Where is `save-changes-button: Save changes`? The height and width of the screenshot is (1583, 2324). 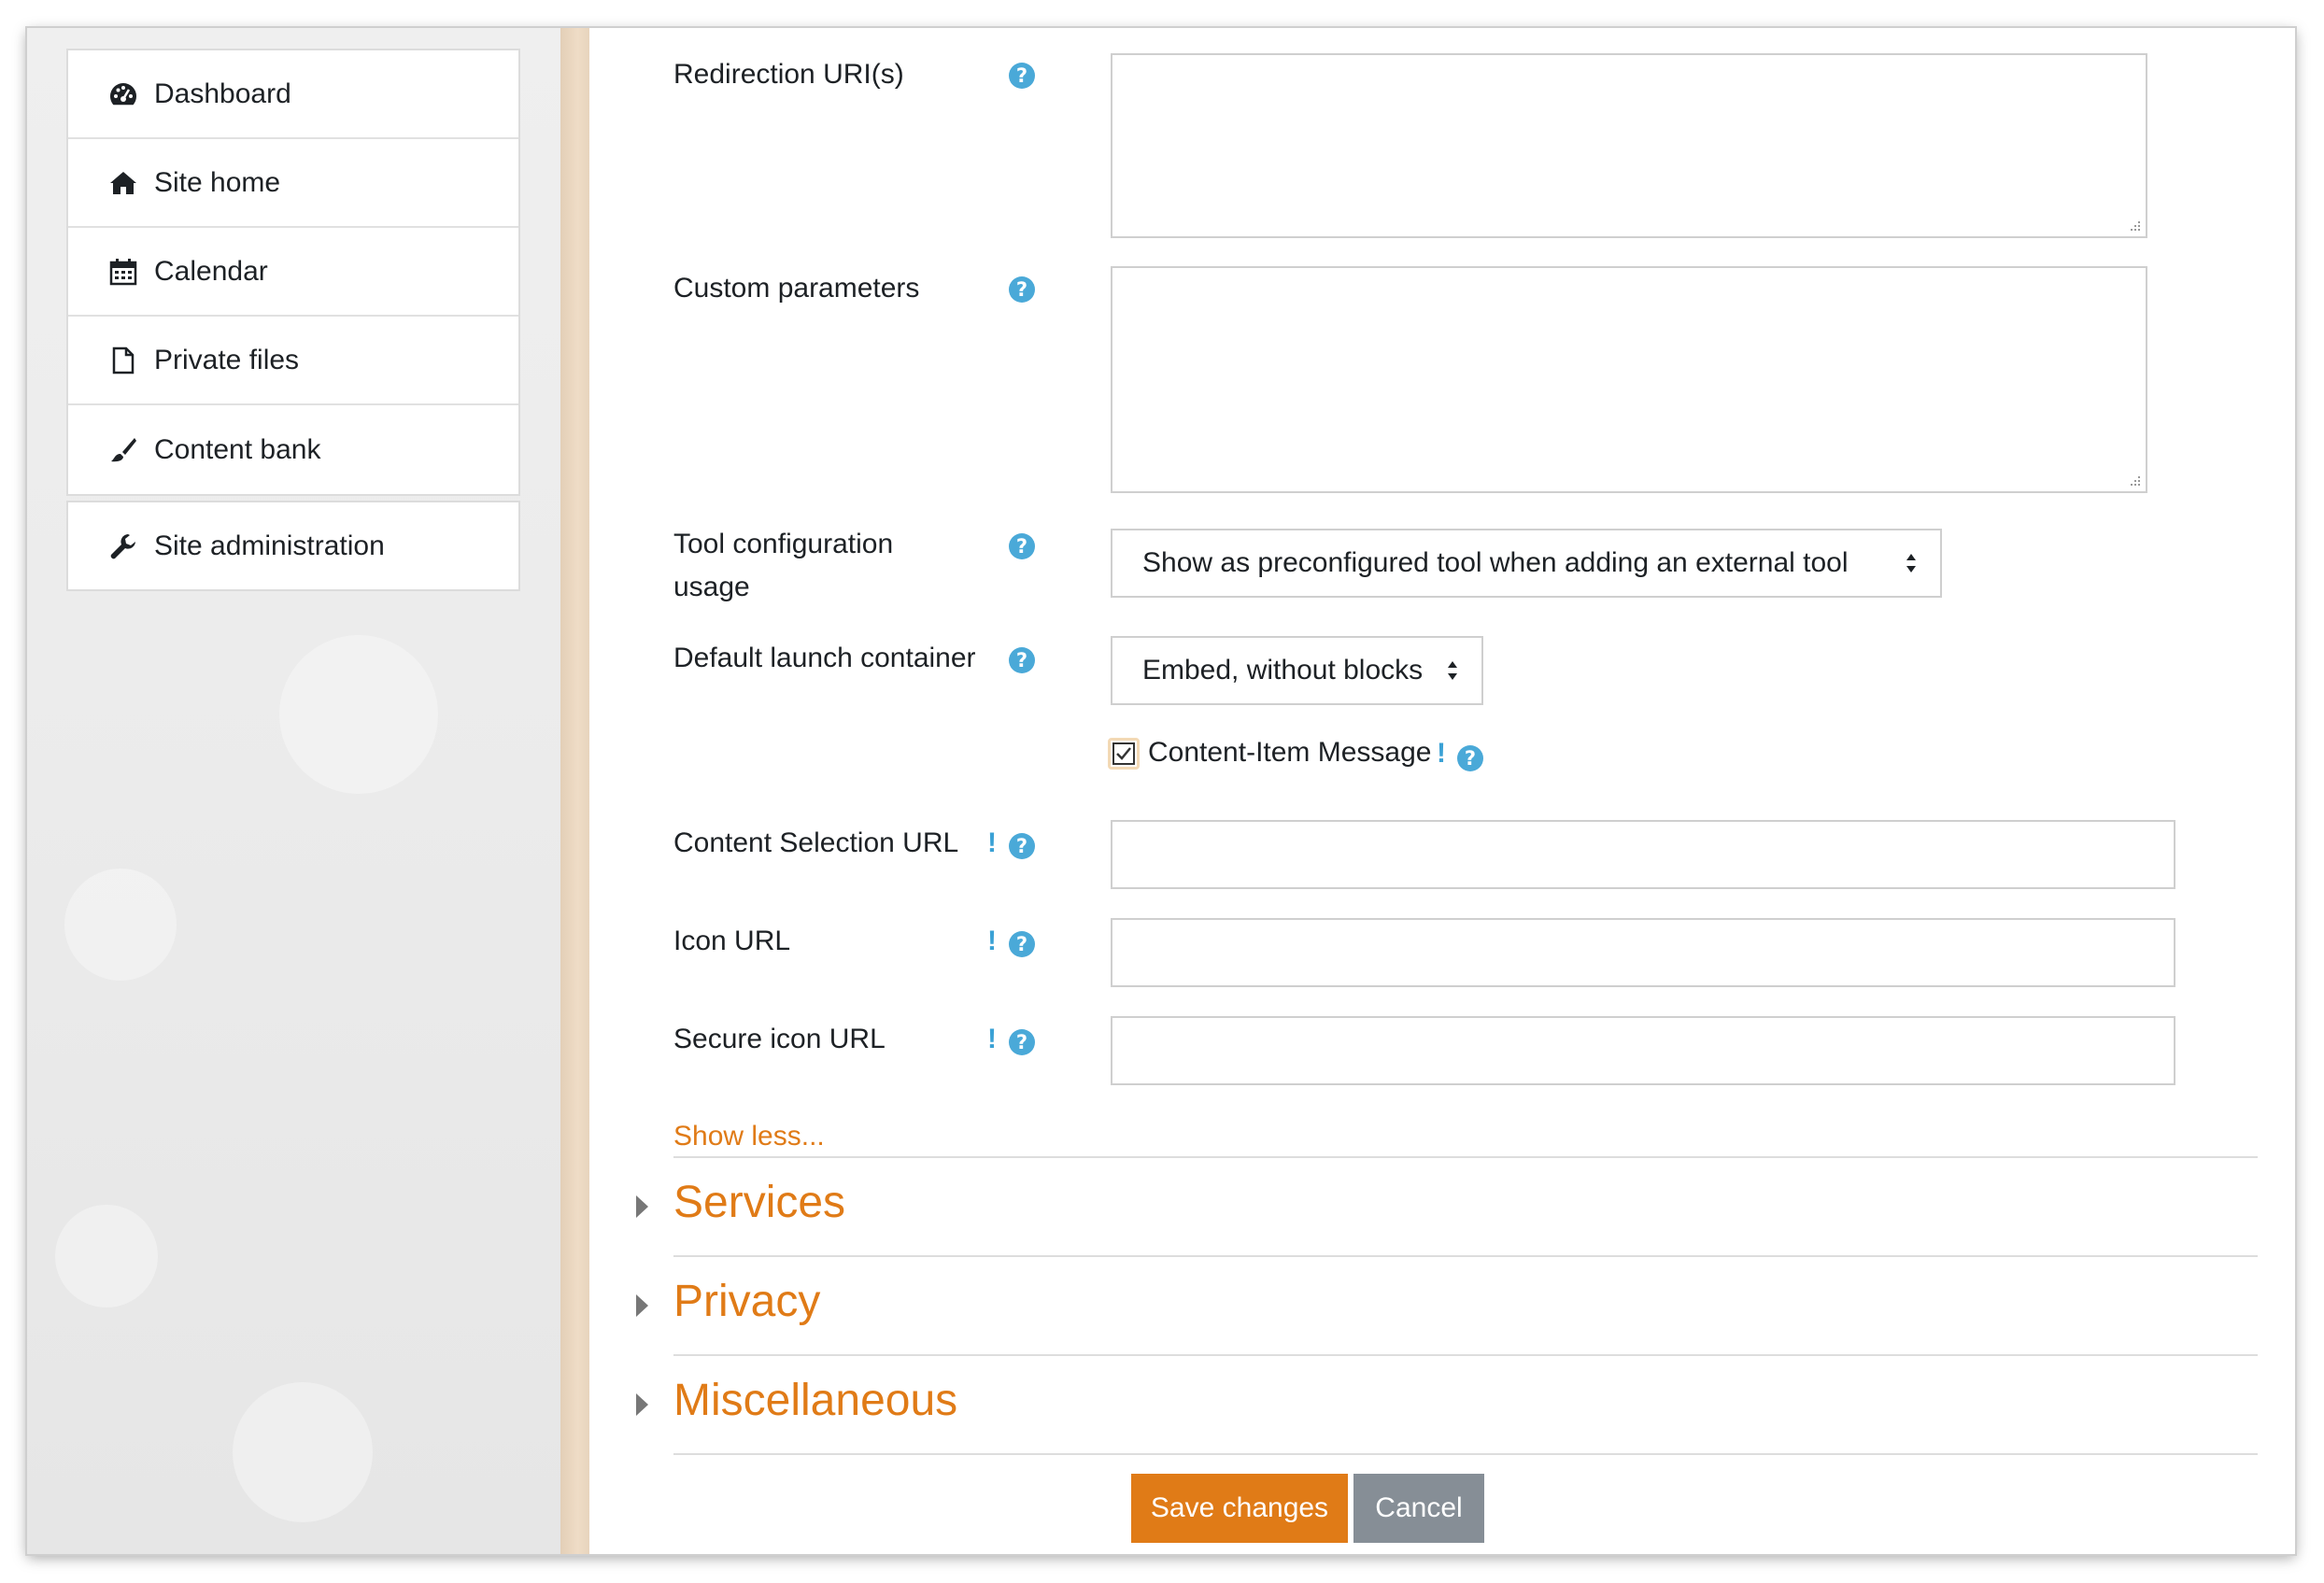 save-changes-button: Save changes is located at coordinates (1239, 1508).